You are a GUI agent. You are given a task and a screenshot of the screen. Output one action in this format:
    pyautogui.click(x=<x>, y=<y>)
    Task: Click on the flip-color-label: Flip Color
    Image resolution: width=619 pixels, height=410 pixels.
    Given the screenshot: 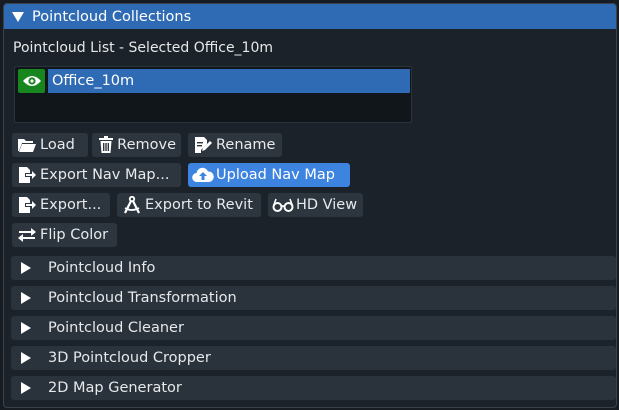 What is the action you would take?
    pyautogui.click(x=74, y=235)
    